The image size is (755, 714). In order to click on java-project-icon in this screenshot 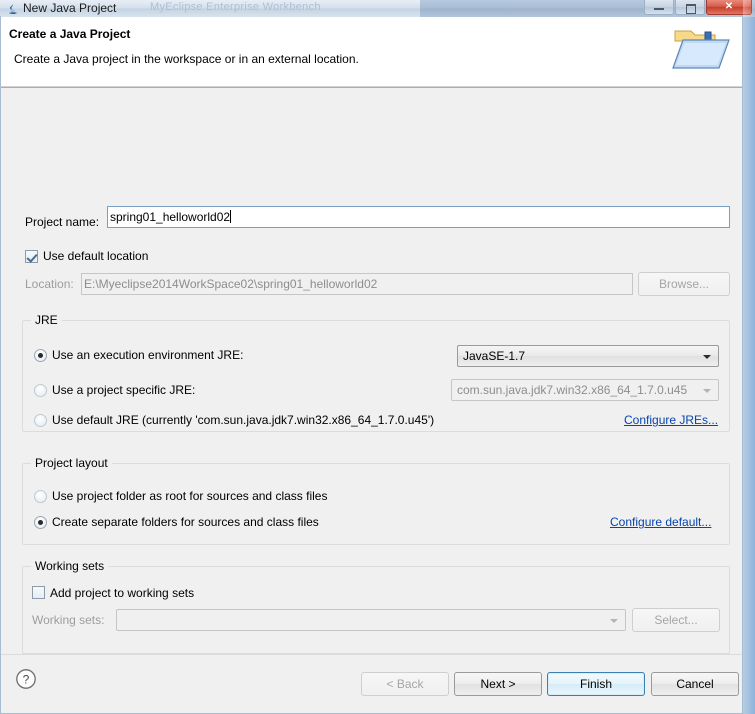, I will do `click(12, 9)`.